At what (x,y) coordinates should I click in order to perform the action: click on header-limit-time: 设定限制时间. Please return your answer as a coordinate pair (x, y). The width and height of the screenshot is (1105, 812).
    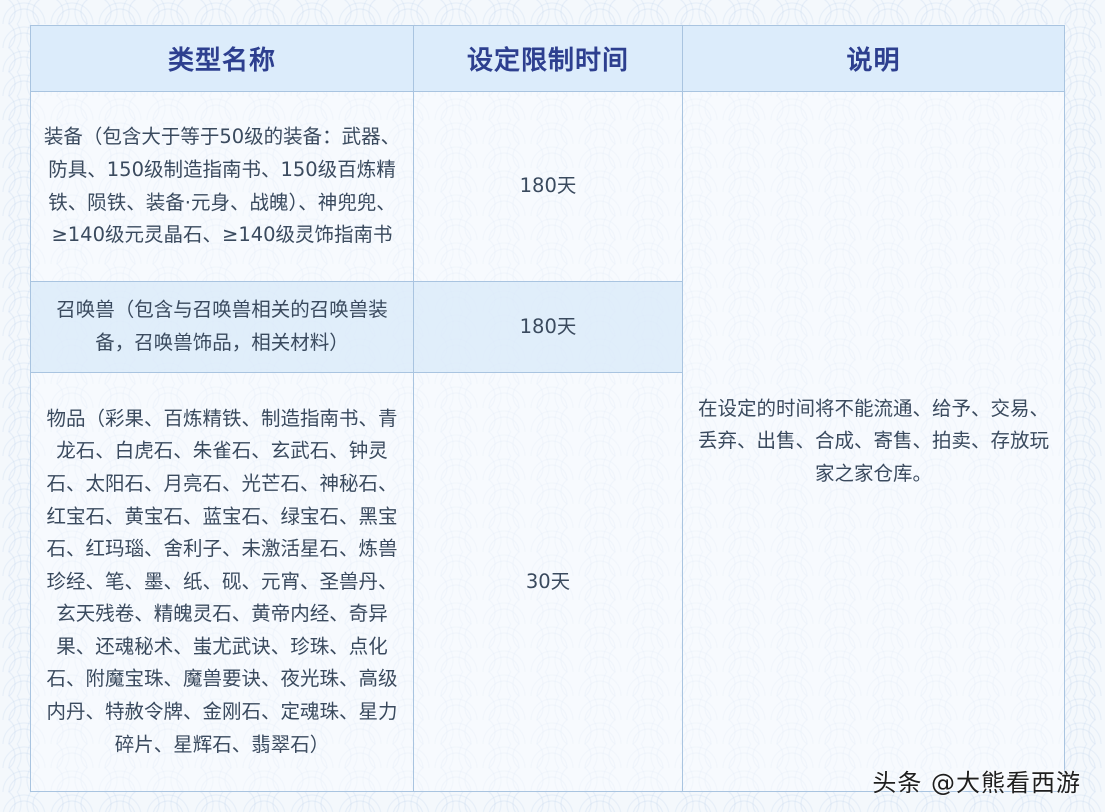
    Looking at the image, I should click on (548, 58).